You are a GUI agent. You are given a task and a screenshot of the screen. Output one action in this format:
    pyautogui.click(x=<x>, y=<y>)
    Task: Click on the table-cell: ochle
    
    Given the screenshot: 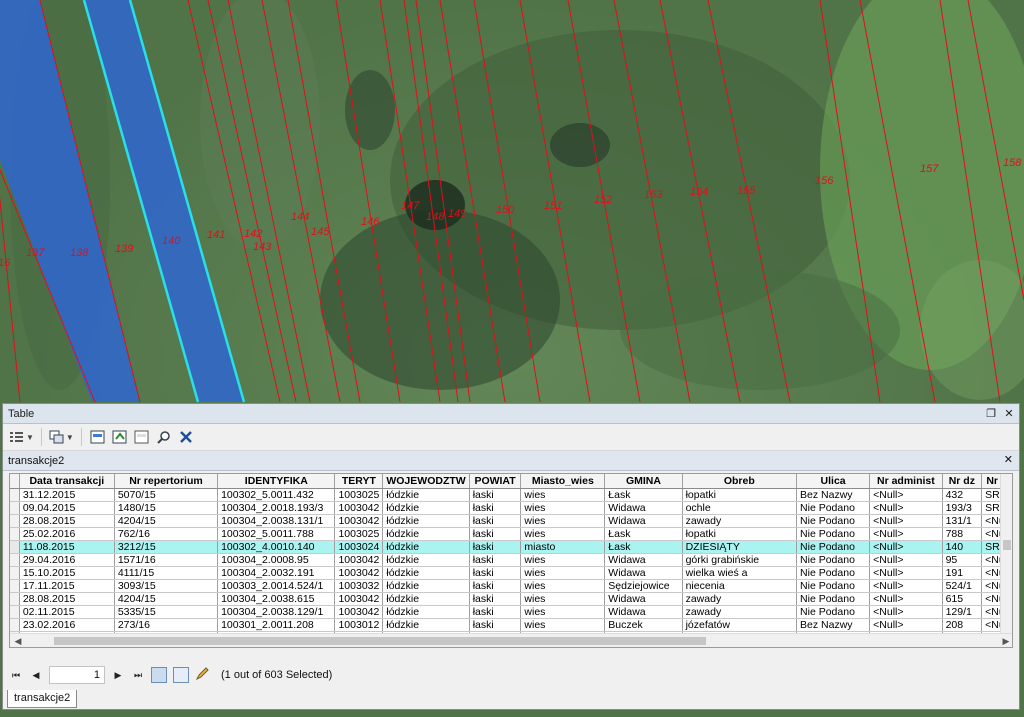 What is the action you would take?
    pyautogui.click(x=740, y=508)
    